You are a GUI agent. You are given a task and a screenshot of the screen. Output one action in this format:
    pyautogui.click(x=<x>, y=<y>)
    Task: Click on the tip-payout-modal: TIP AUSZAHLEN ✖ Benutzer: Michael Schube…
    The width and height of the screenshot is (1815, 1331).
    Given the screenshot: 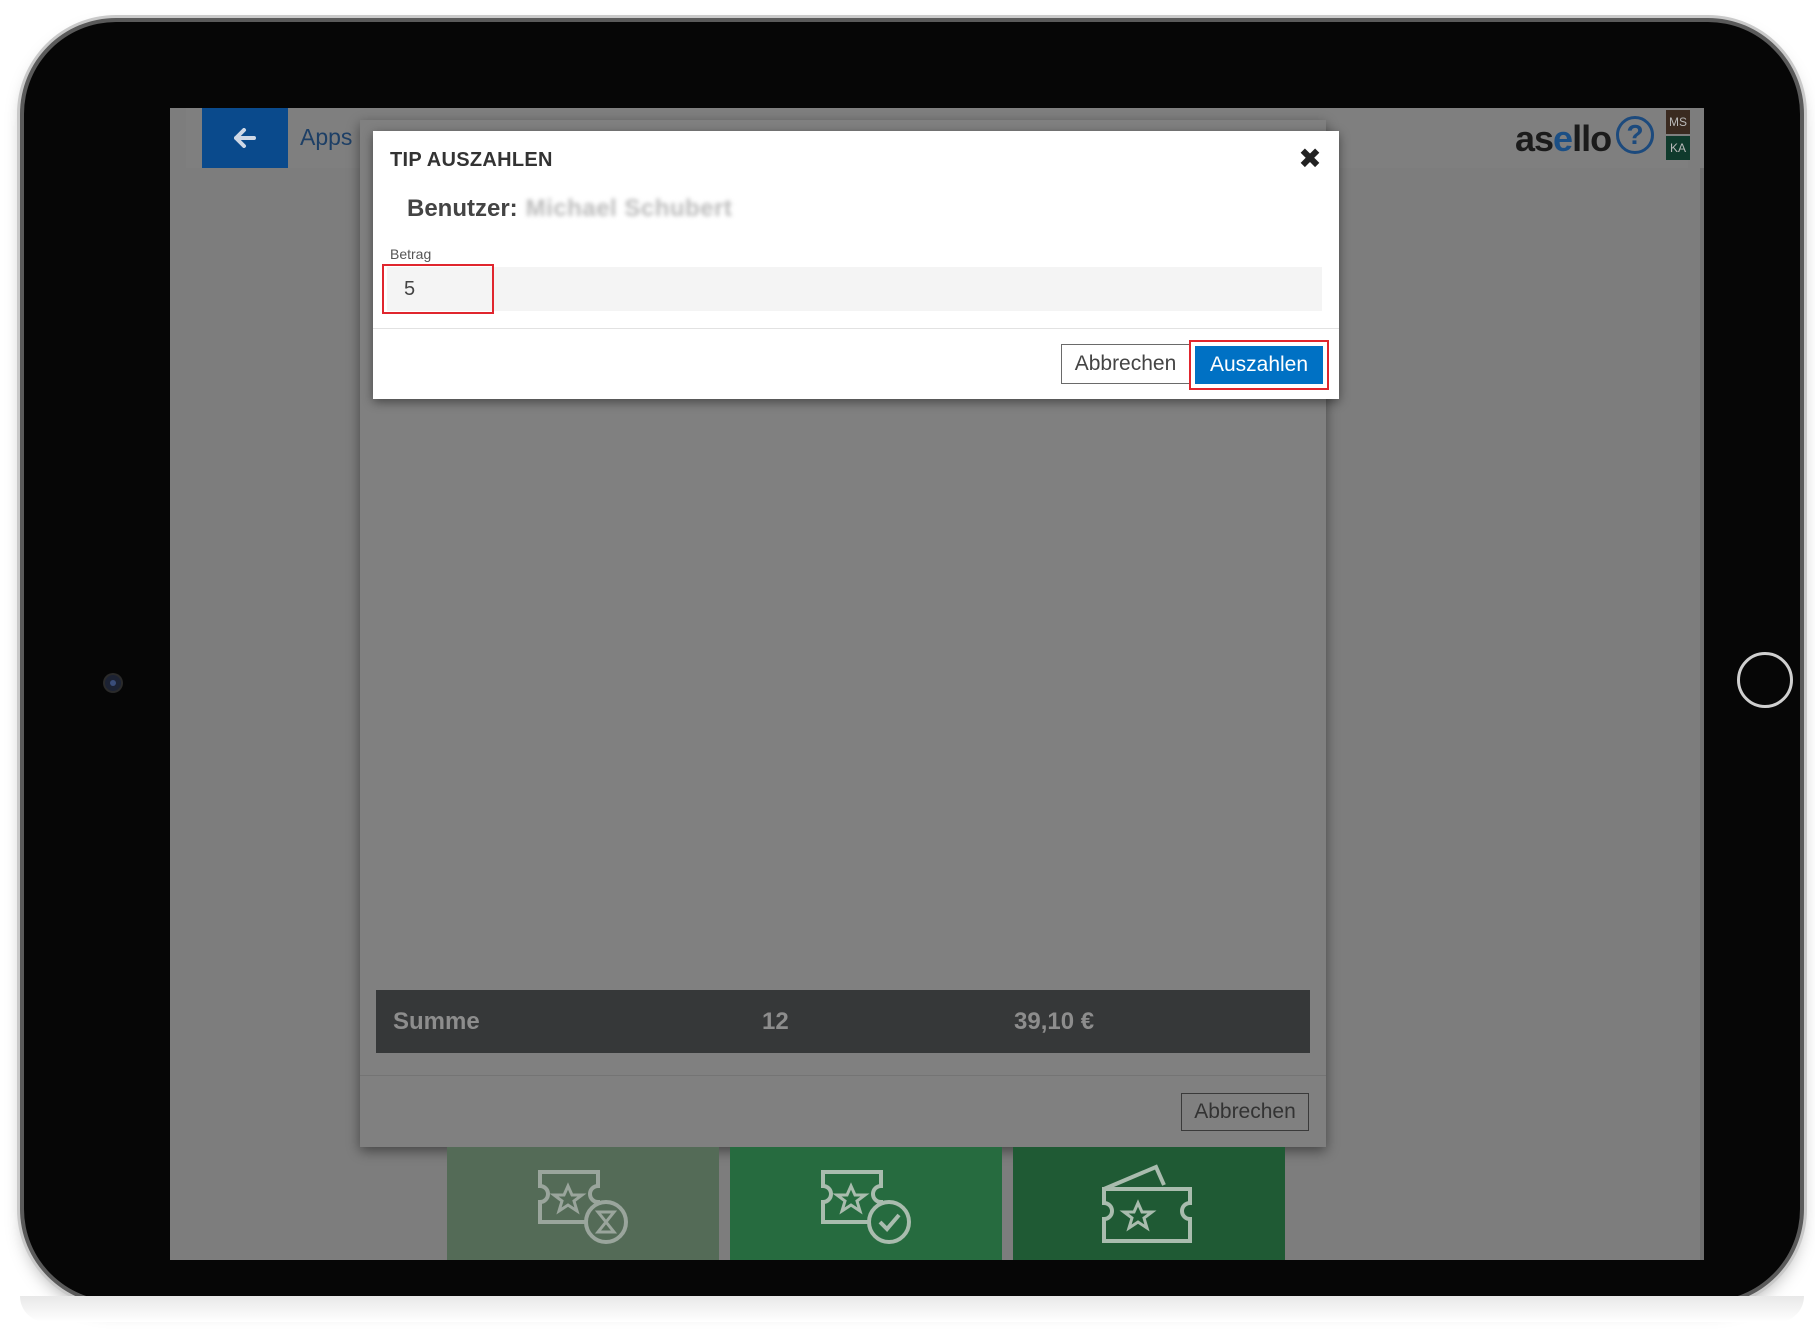 What is the action you would take?
    pyautogui.click(x=856, y=265)
    